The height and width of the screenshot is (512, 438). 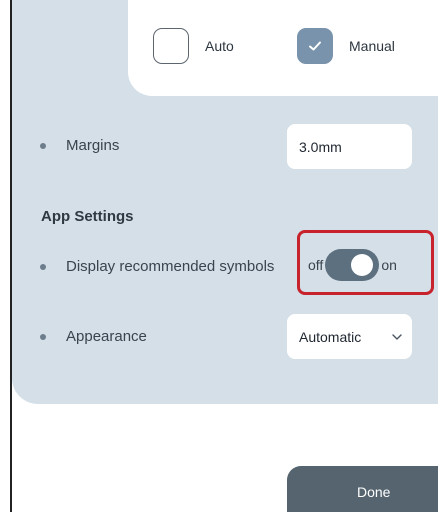 I want to click on toggle-off-label: off, so click(x=316, y=265).